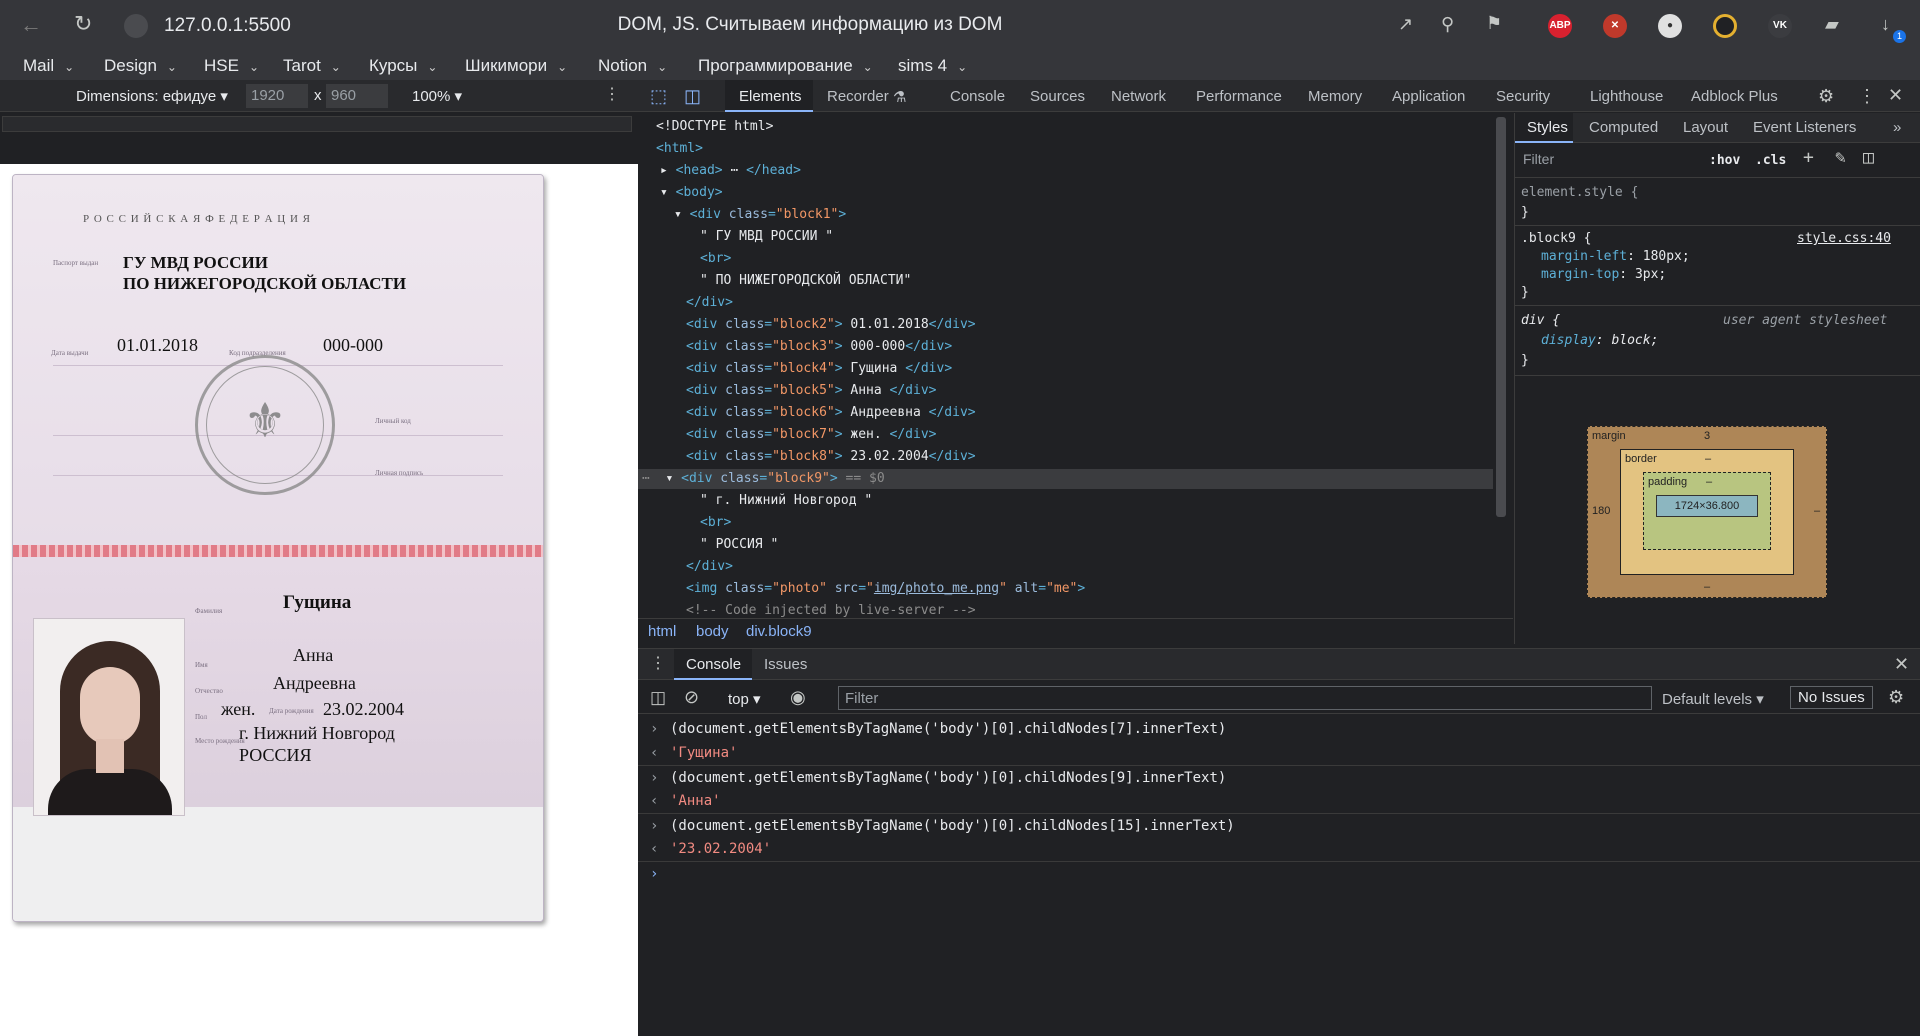  I want to click on drawer-menu-icon: ⋮, so click(658, 664).